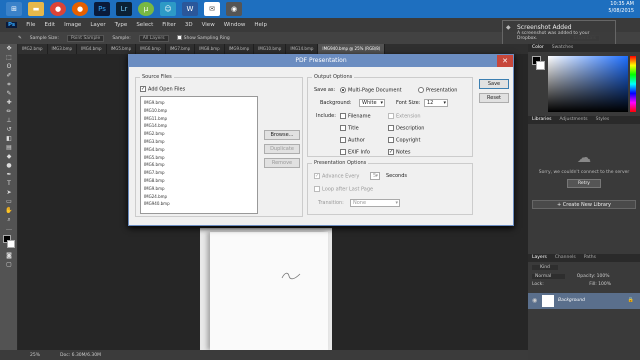  I want to click on mail-icon: ✉, so click(212, 9).